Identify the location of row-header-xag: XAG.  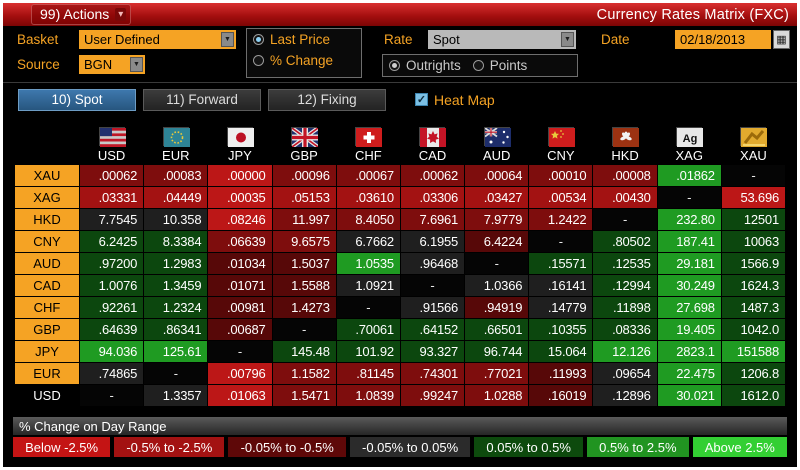
(47, 197).